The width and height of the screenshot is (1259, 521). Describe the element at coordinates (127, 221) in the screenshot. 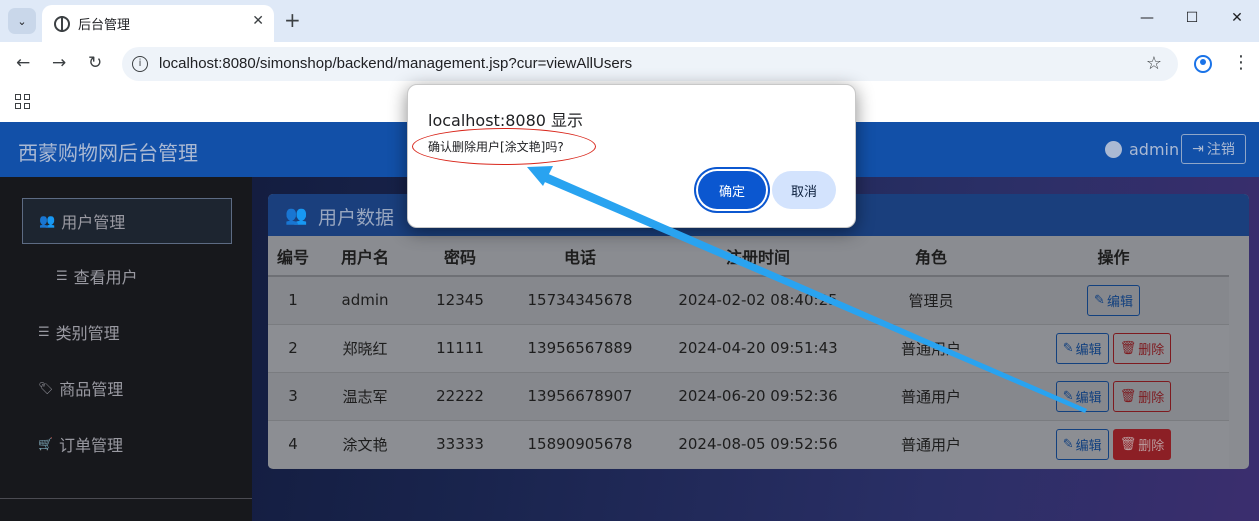

I see `sidebar-item-user-management: 👥 用户管理` at that location.